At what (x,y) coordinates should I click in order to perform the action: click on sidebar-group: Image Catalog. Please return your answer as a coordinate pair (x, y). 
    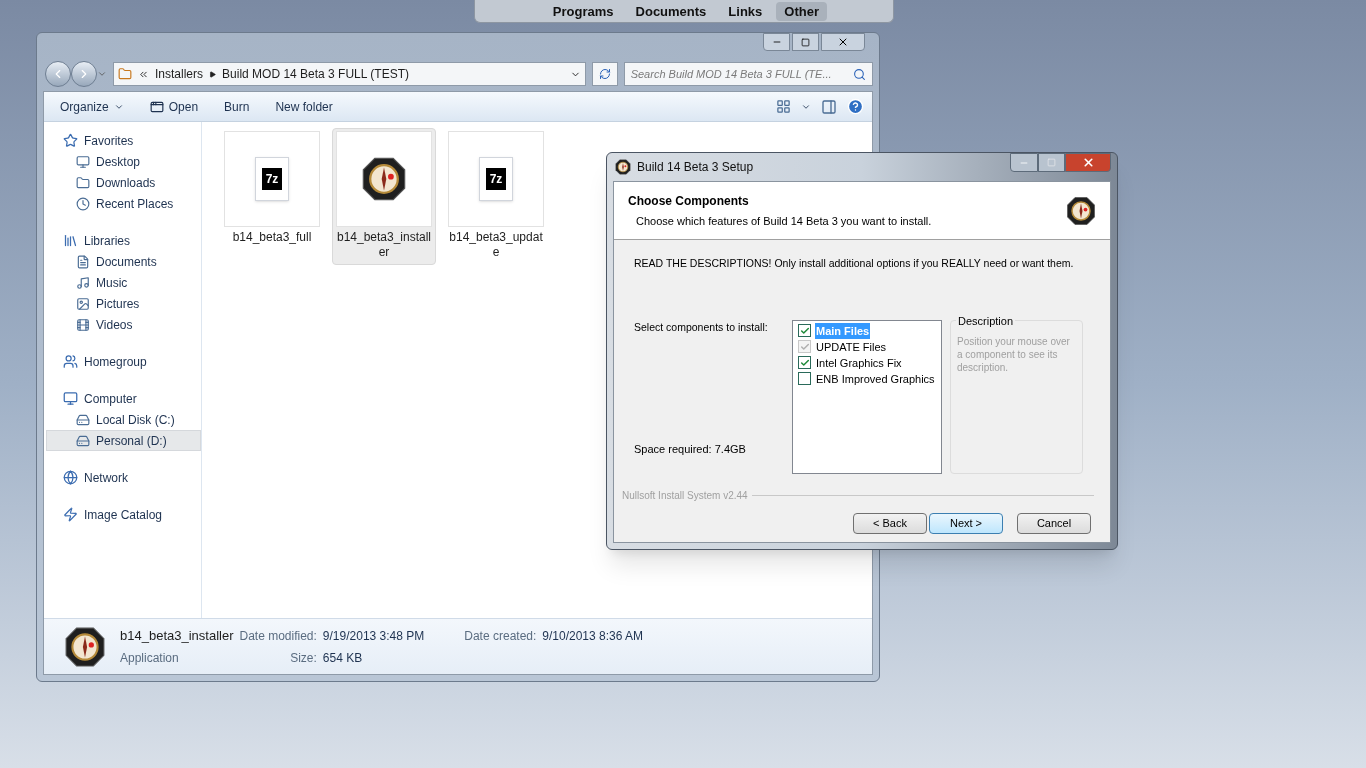
    Looking at the image, I should click on (122, 514).